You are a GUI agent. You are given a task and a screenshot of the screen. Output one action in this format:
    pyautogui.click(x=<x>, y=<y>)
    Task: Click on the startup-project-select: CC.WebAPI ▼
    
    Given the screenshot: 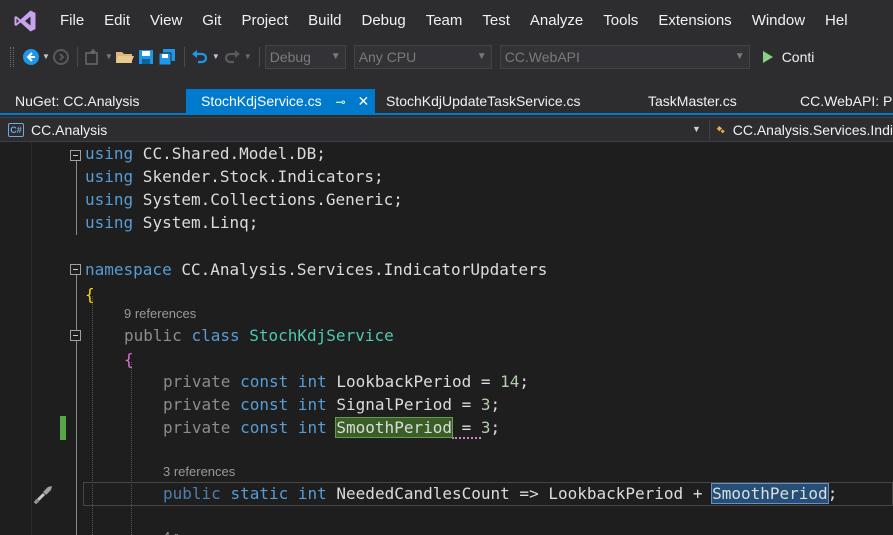 What is the action you would take?
    pyautogui.click(x=624, y=56)
    